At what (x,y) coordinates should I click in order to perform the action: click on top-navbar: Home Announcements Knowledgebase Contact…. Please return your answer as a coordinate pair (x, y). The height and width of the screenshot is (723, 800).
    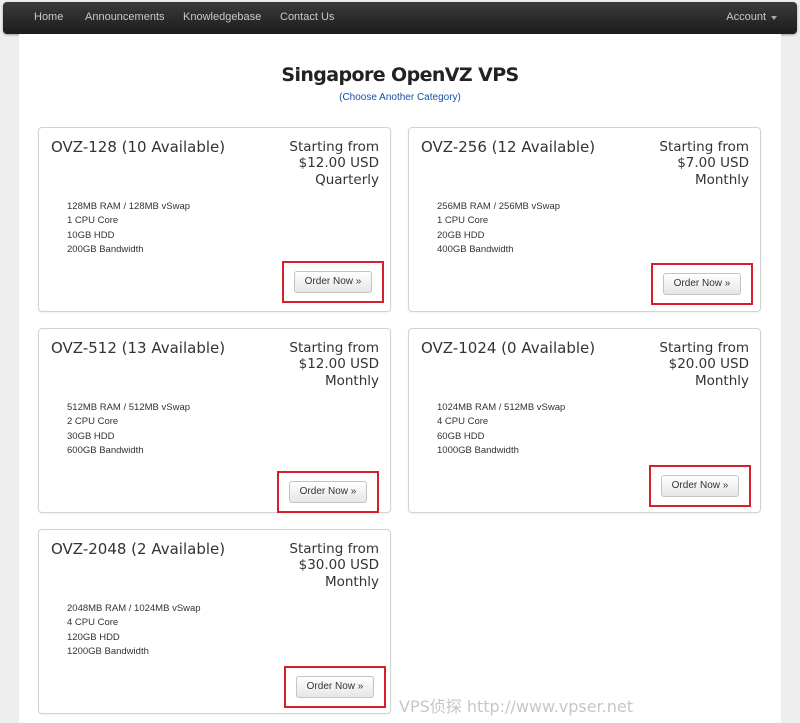
    Looking at the image, I should click on (400, 18).